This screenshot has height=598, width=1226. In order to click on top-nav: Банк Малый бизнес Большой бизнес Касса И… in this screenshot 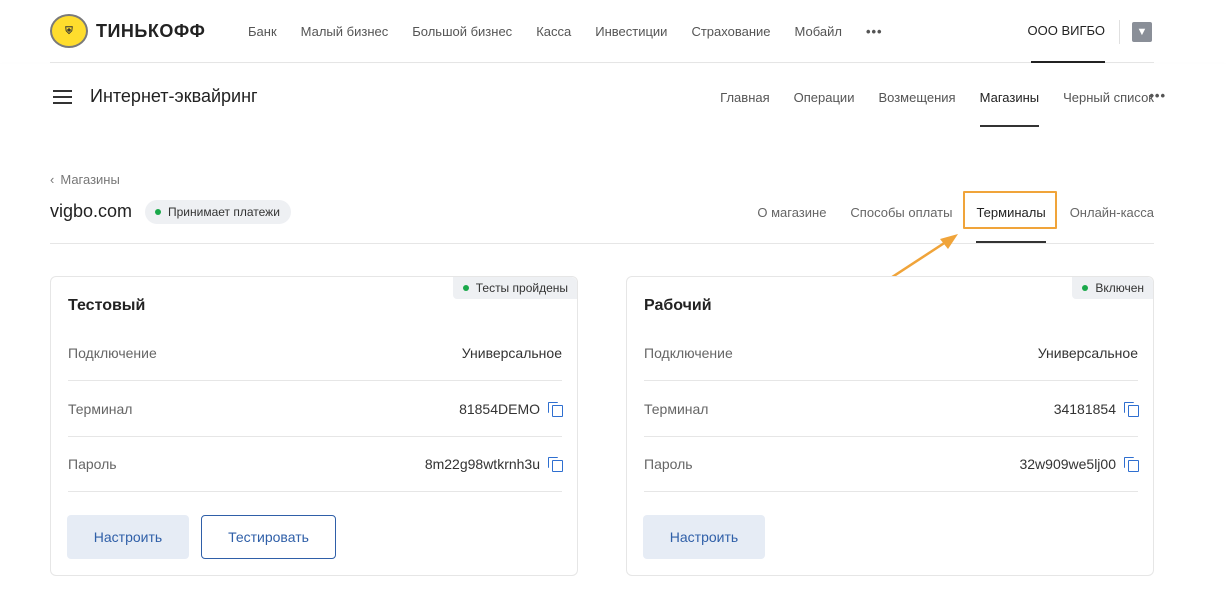, I will do `click(577, 31)`.